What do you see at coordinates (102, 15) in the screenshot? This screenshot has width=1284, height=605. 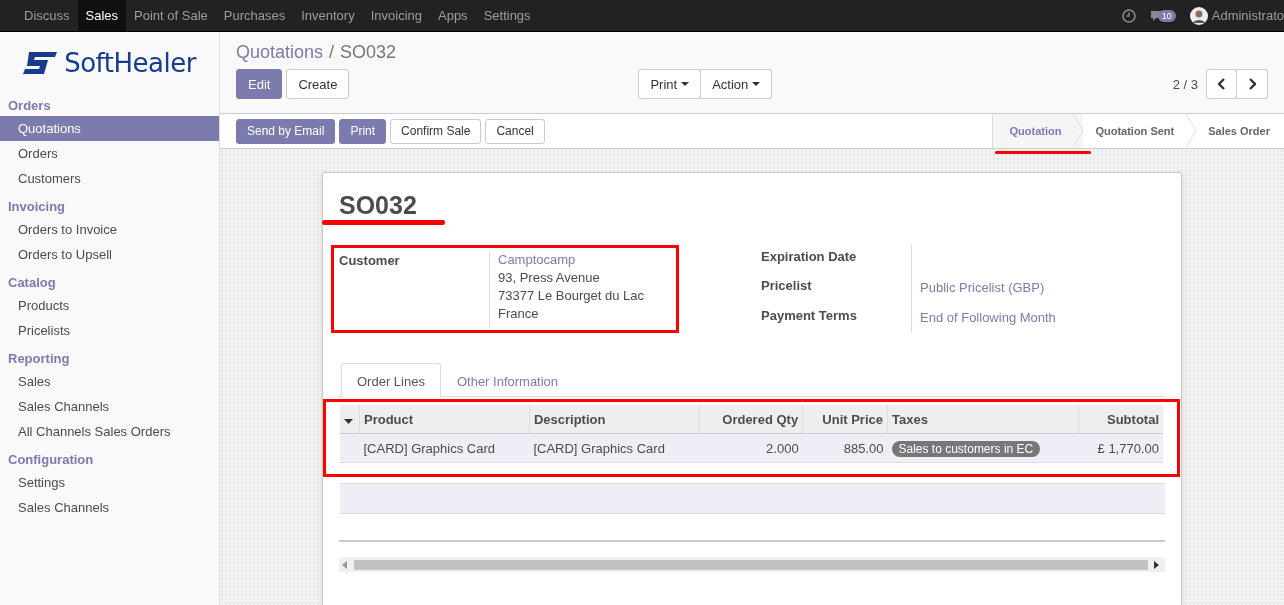 I see `menu-item: Sales` at bounding box center [102, 15].